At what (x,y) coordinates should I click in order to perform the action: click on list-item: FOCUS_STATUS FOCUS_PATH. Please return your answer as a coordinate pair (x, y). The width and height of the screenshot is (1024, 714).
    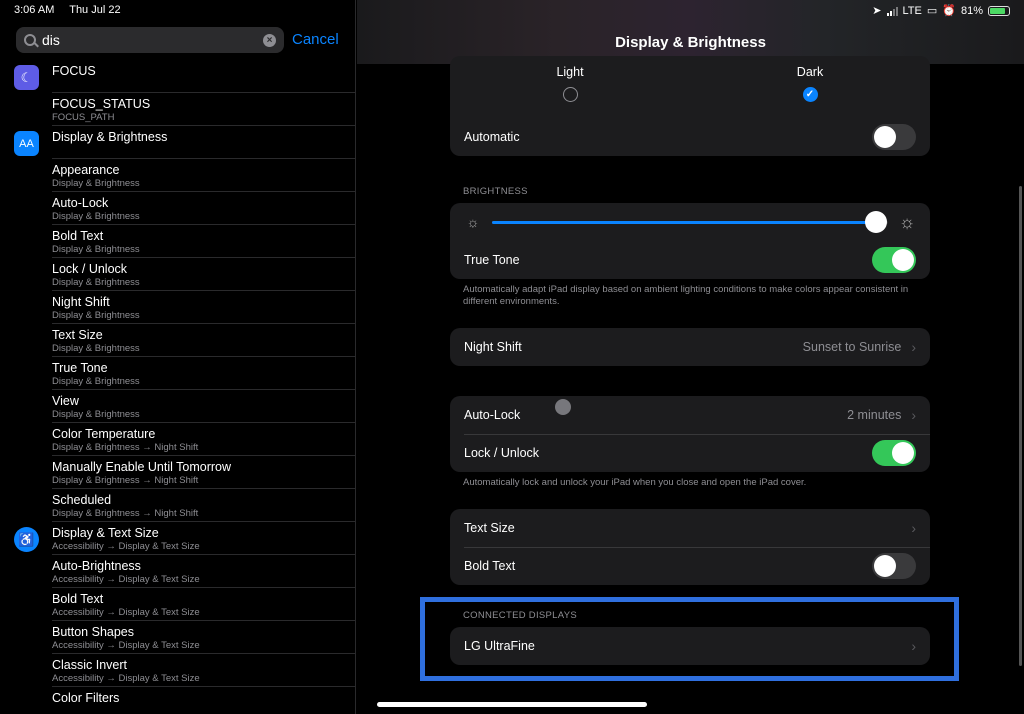
    Looking at the image, I should click on (177, 109).